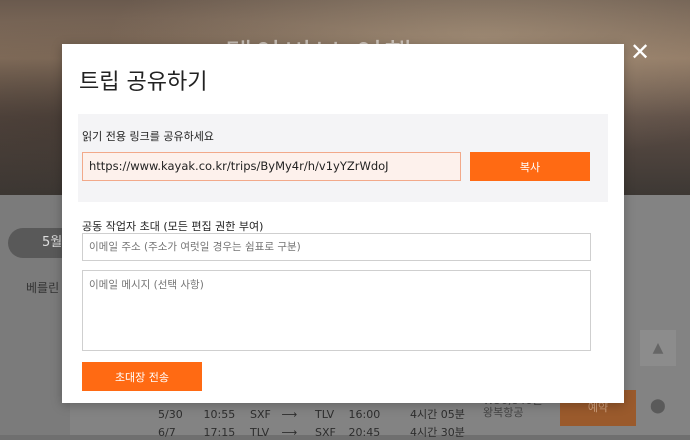 The width and height of the screenshot is (690, 440). What do you see at coordinates (311, 432) in the screenshot?
I see `flight-row: 6/7 17:15 TLV ⟶ SXF 20:45 4시간 30분` at bounding box center [311, 432].